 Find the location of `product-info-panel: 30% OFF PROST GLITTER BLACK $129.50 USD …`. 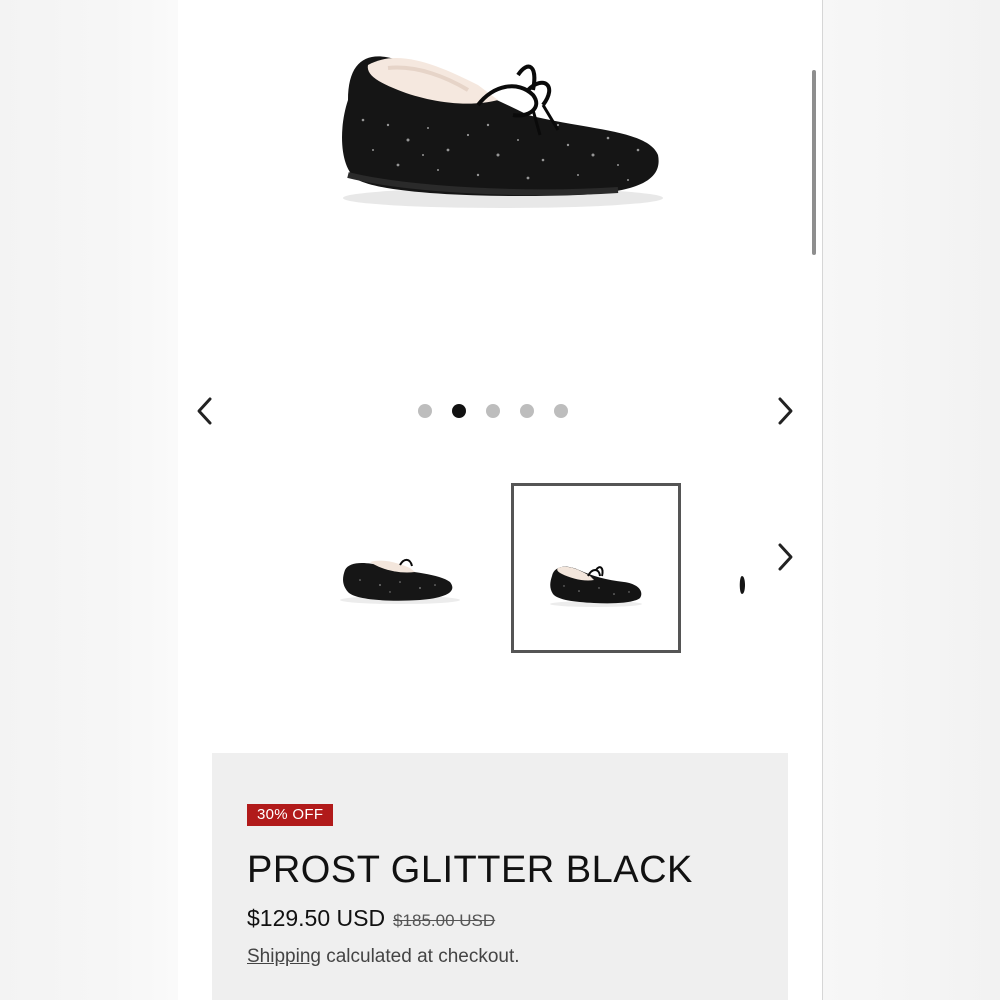

product-info-panel: 30% OFF PROST GLITTER BLACK $129.50 USD … is located at coordinates (500, 876).